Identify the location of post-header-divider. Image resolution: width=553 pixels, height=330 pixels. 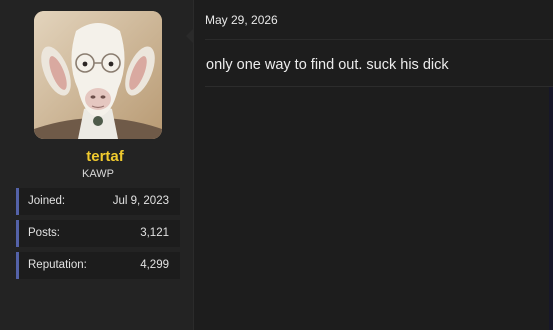
(379, 39).